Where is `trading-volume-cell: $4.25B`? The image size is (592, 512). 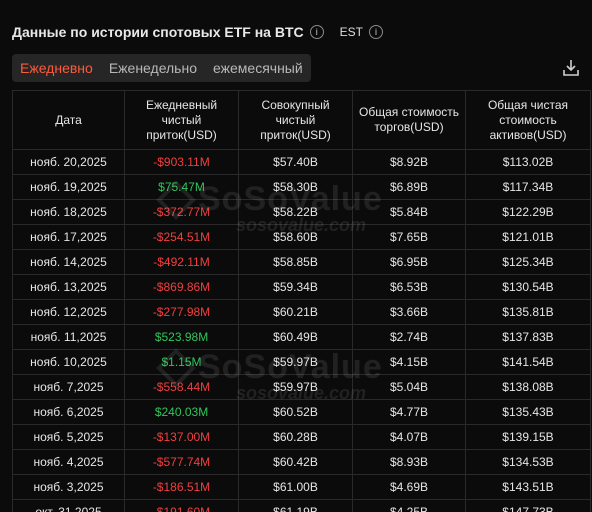
trading-volume-cell: $4.25B is located at coordinates (409, 505).